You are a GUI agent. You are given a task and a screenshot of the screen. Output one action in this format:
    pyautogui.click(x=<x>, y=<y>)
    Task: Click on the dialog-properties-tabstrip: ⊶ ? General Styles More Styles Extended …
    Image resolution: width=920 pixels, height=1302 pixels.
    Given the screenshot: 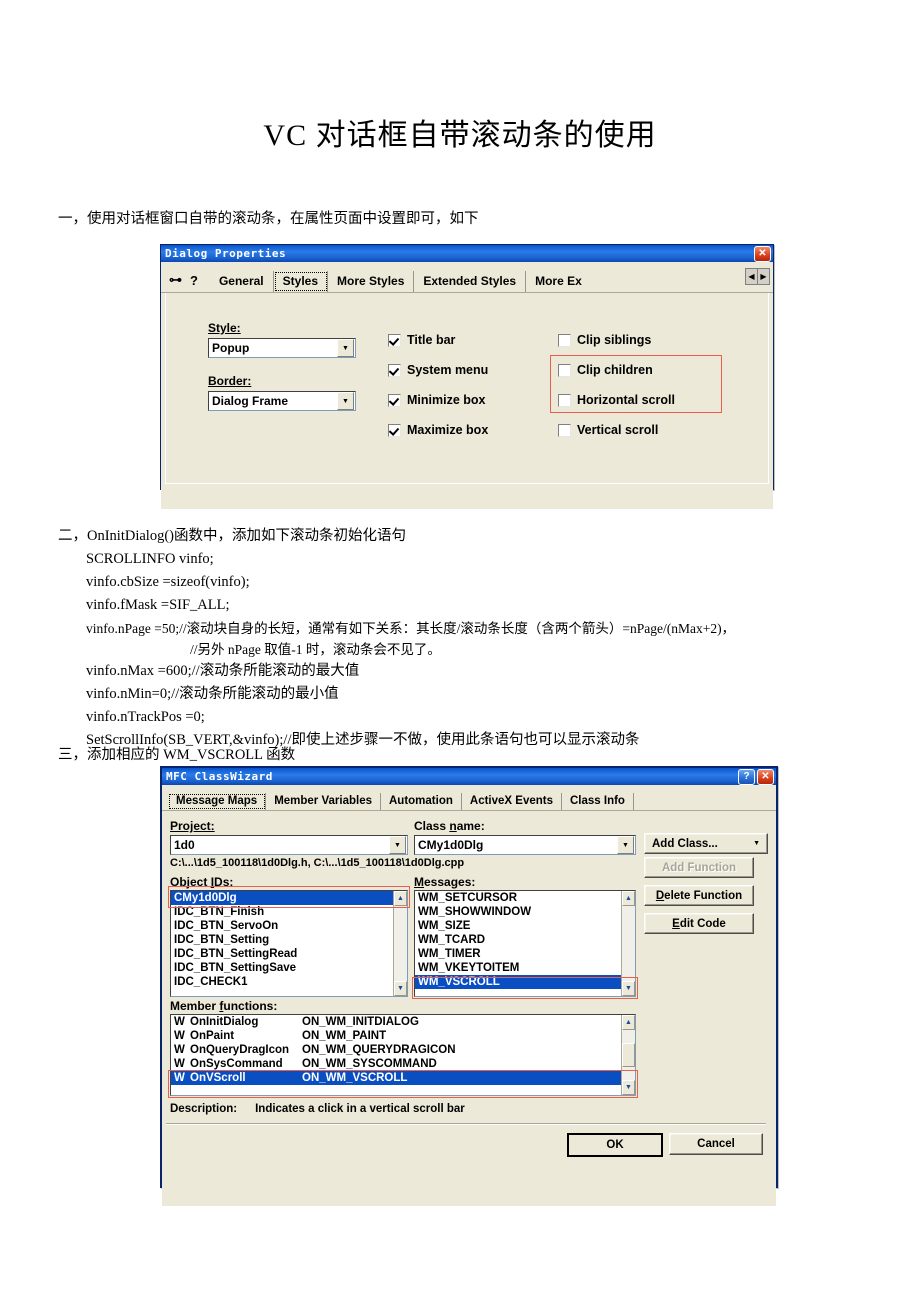 What is the action you would take?
    pyautogui.click(x=467, y=279)
    